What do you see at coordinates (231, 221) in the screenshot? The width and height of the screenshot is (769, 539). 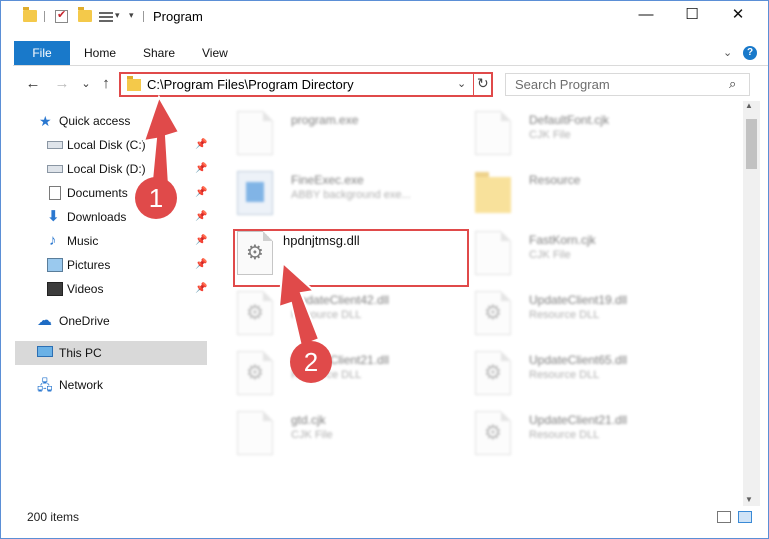 I see `callout-arrows` at bounding box center [231, 221].